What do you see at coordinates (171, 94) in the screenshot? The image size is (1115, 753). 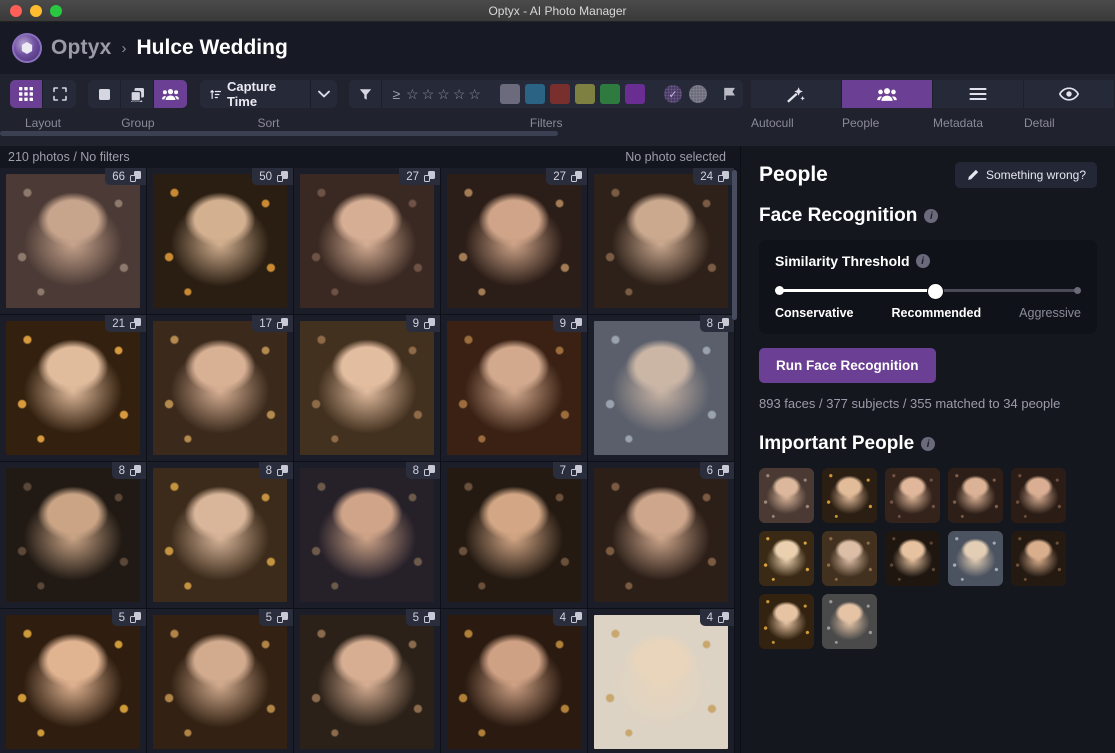 I see `group-people-button` at bounding box center [171, 94].